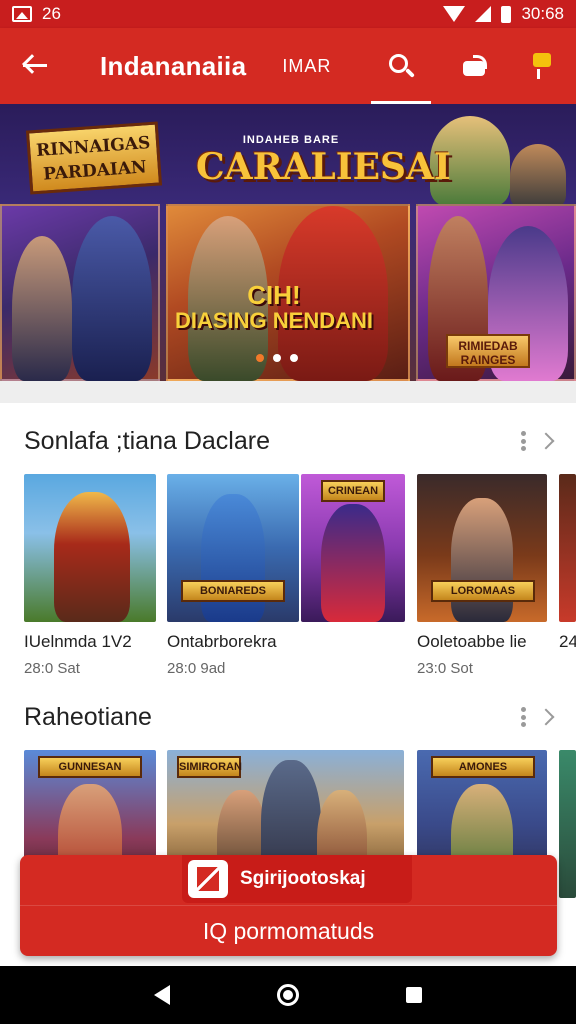 This screenshot has height=1024, width=576. Describe the element at coordinates (289, 717) in the screenshot. I see `section-header: Raheotiane` at that location.